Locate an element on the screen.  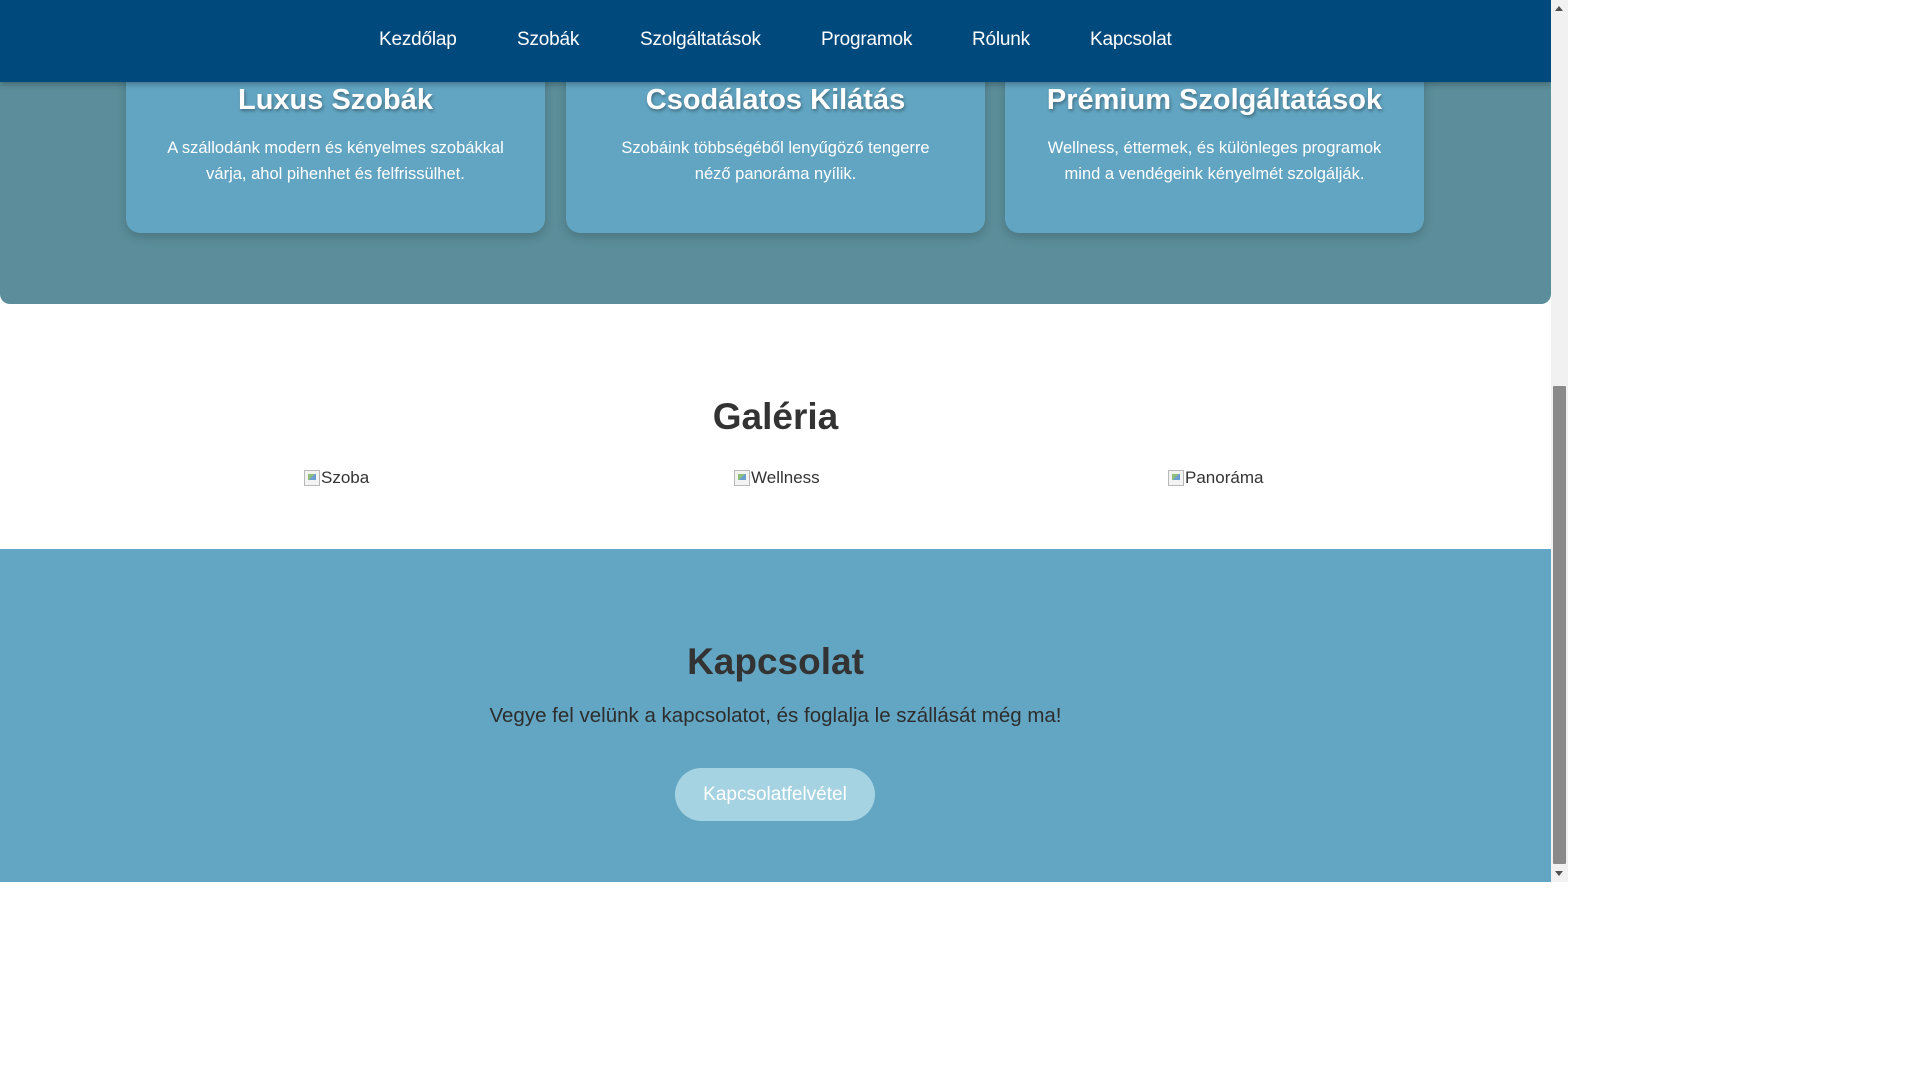
nav-item-about: Rólunk is located at coordinates (1001, 40).